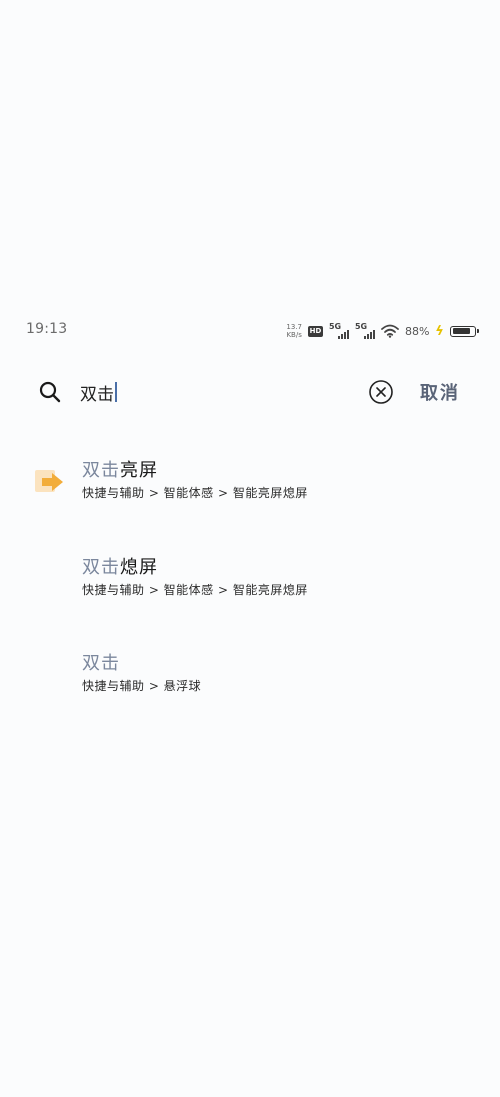 Image resolution: width=500 pixels, height=1097 pixels. I want to click on status-time: 19:13, so click(47, 329).